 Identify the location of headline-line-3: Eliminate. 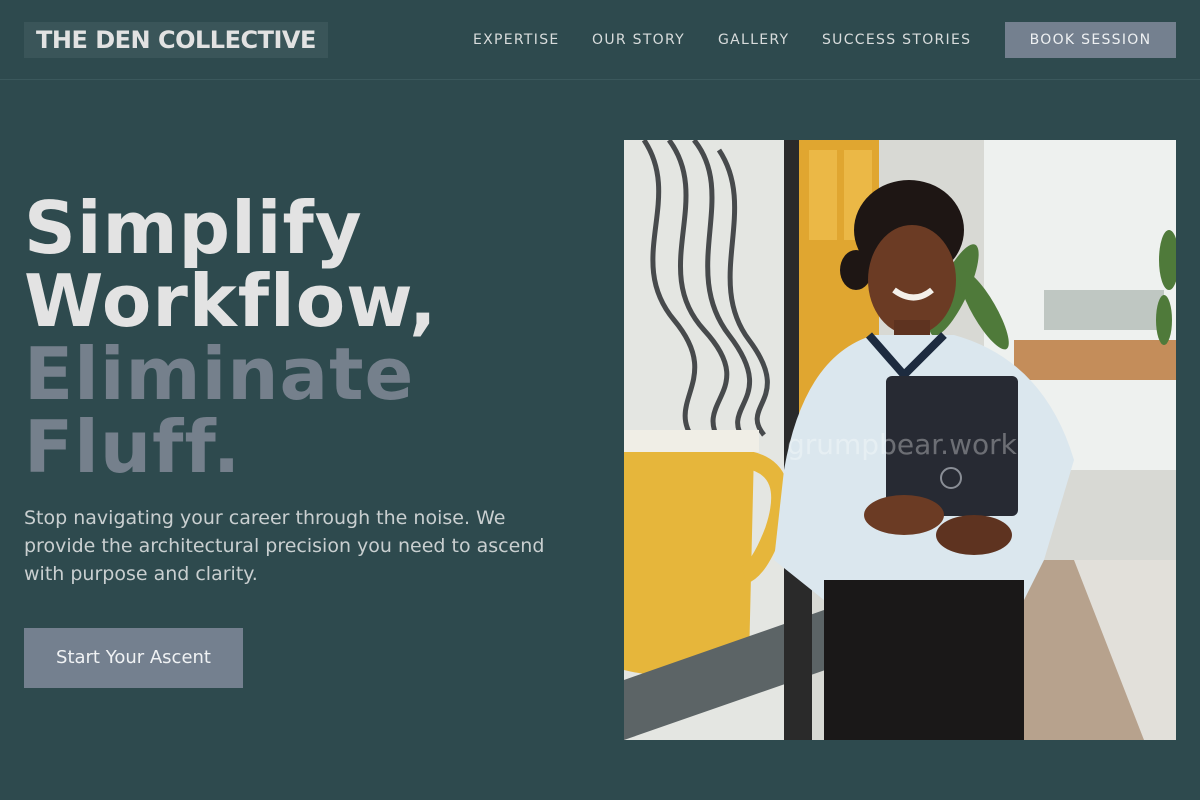
(219, 374).